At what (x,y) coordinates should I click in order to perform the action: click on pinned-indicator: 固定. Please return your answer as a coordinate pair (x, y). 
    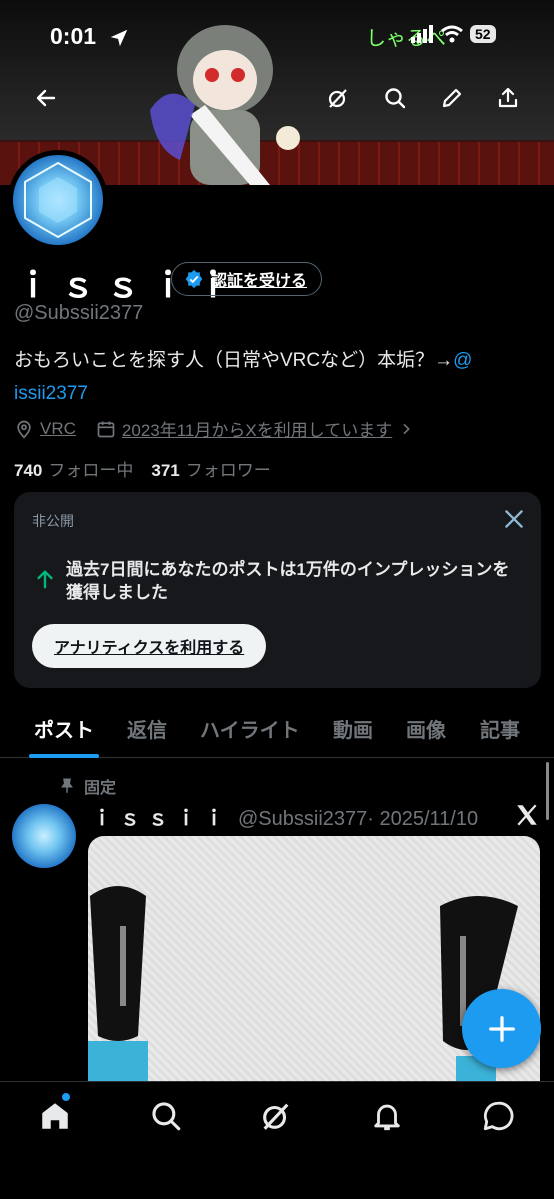
    Looking at the image, I should click on (87, 786).